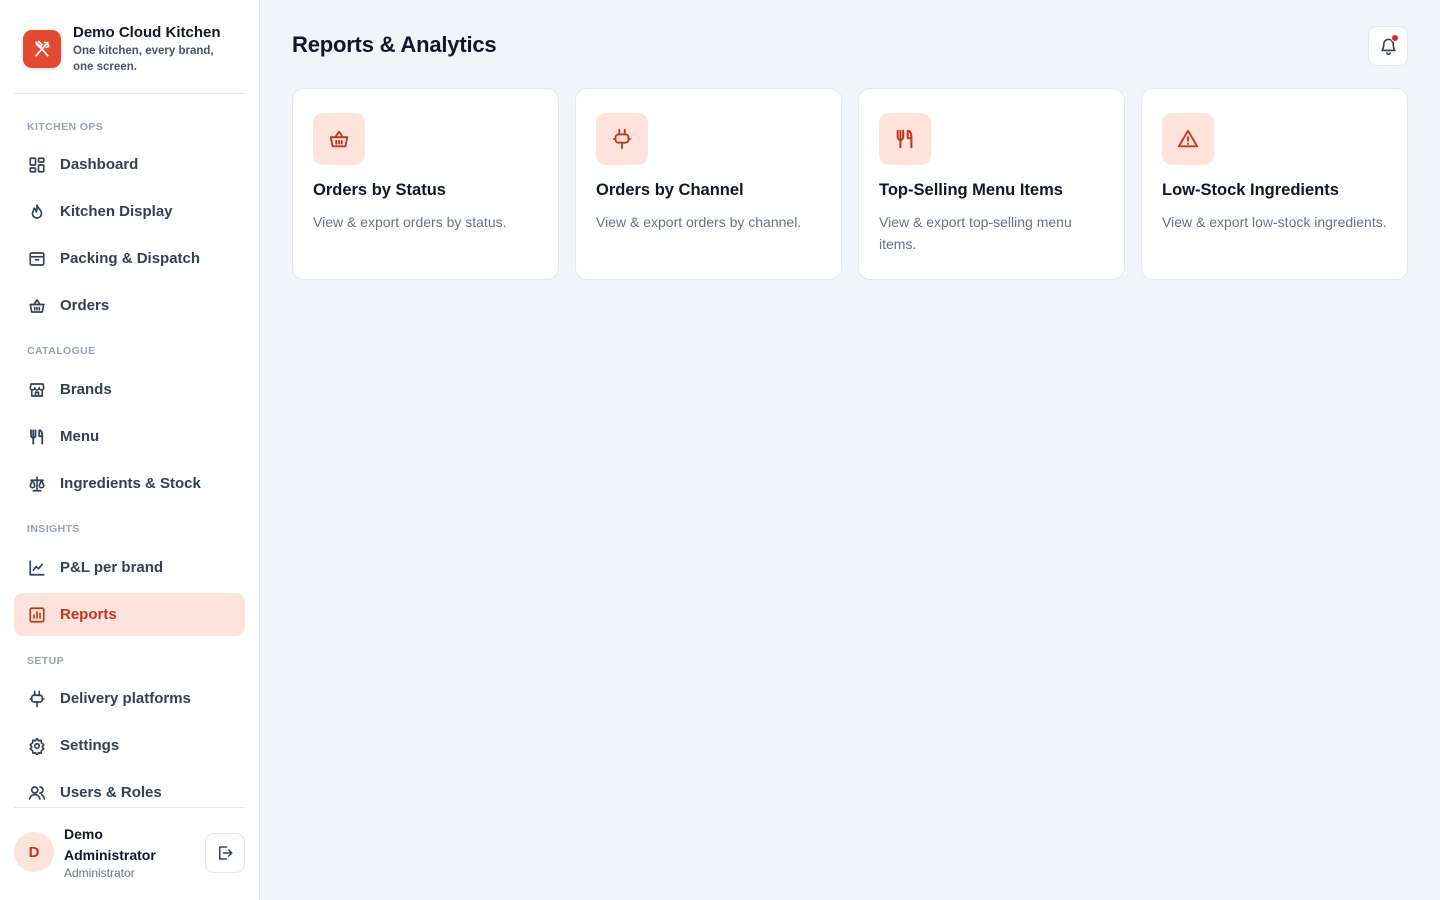  I want to click on report-card-description: View & export low-stock ingredients., so click(1274, 222).